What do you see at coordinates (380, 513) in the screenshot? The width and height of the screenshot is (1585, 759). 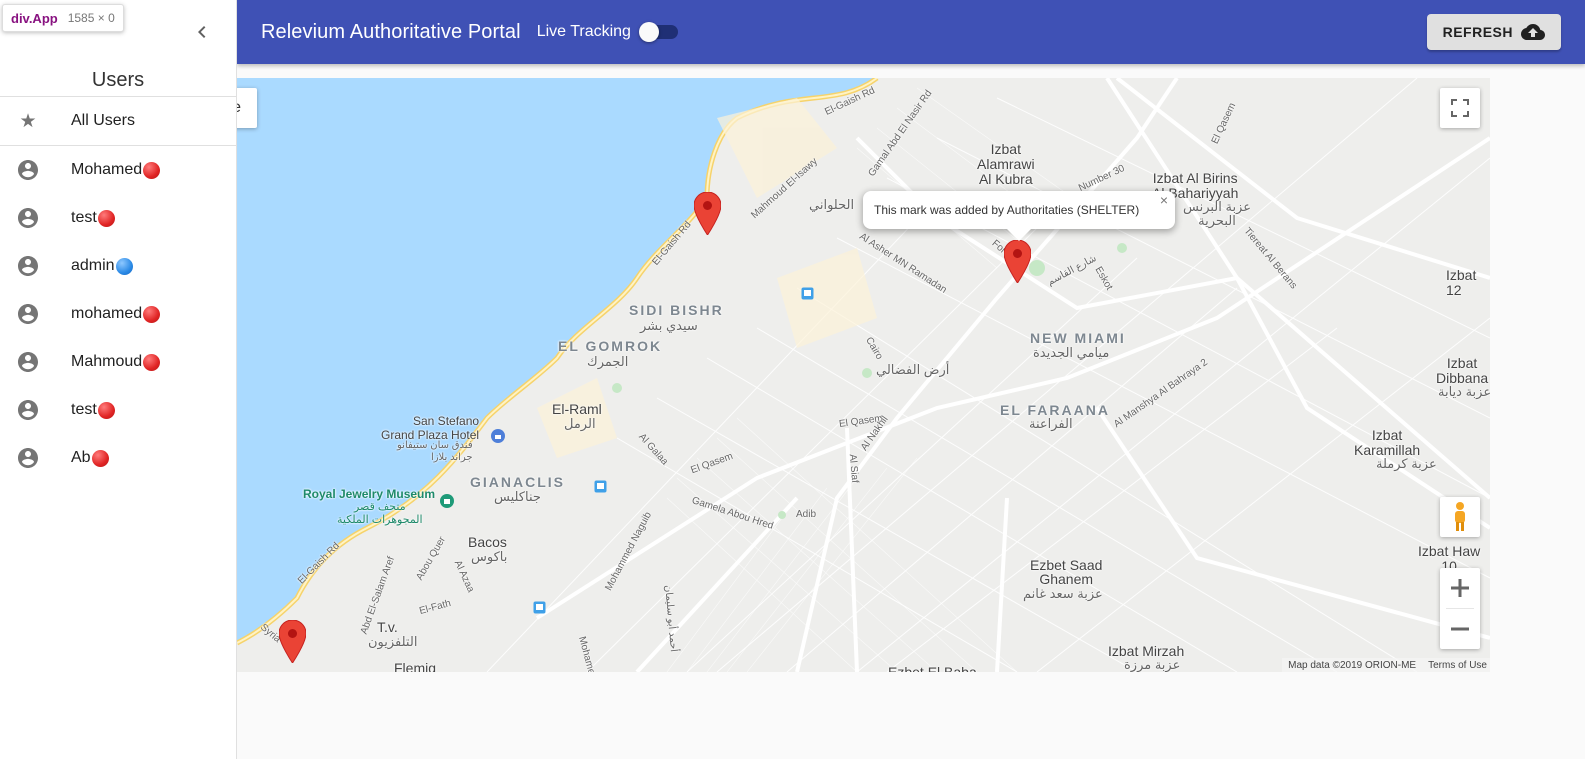 I see `label-royal-jewelry-ar: متحف قصر المجوهرات الملكية` at bounding box center [380, 513].